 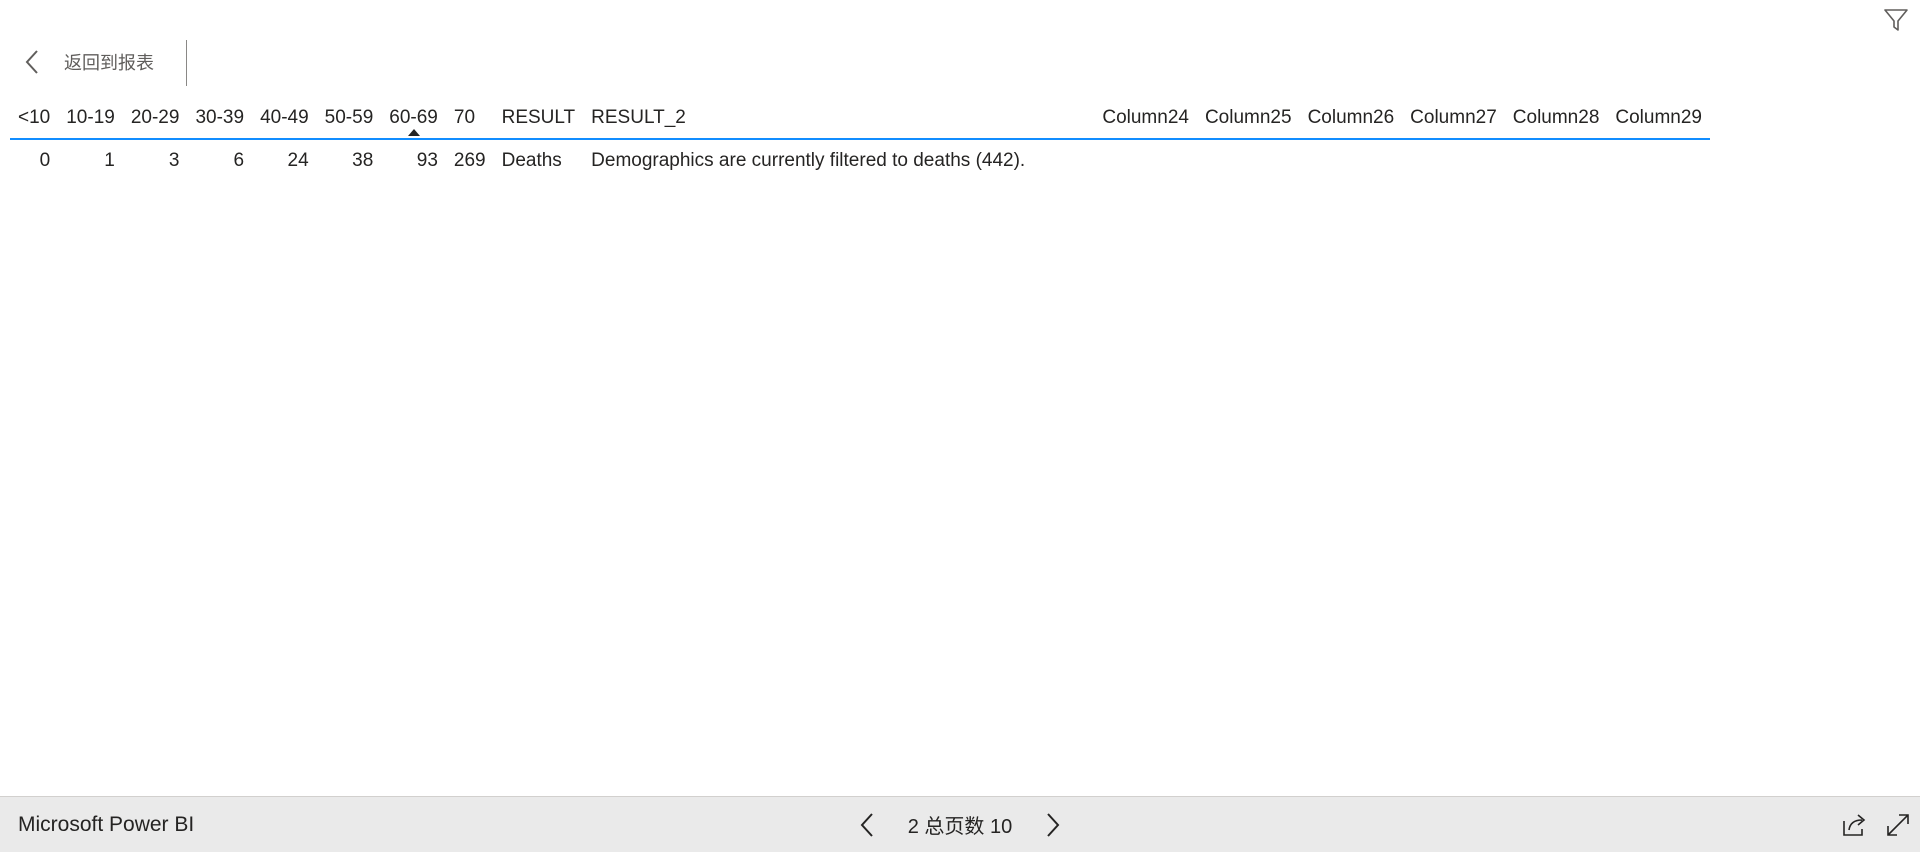 I want to click on column-header-empty, so click(x=1063, y=118).